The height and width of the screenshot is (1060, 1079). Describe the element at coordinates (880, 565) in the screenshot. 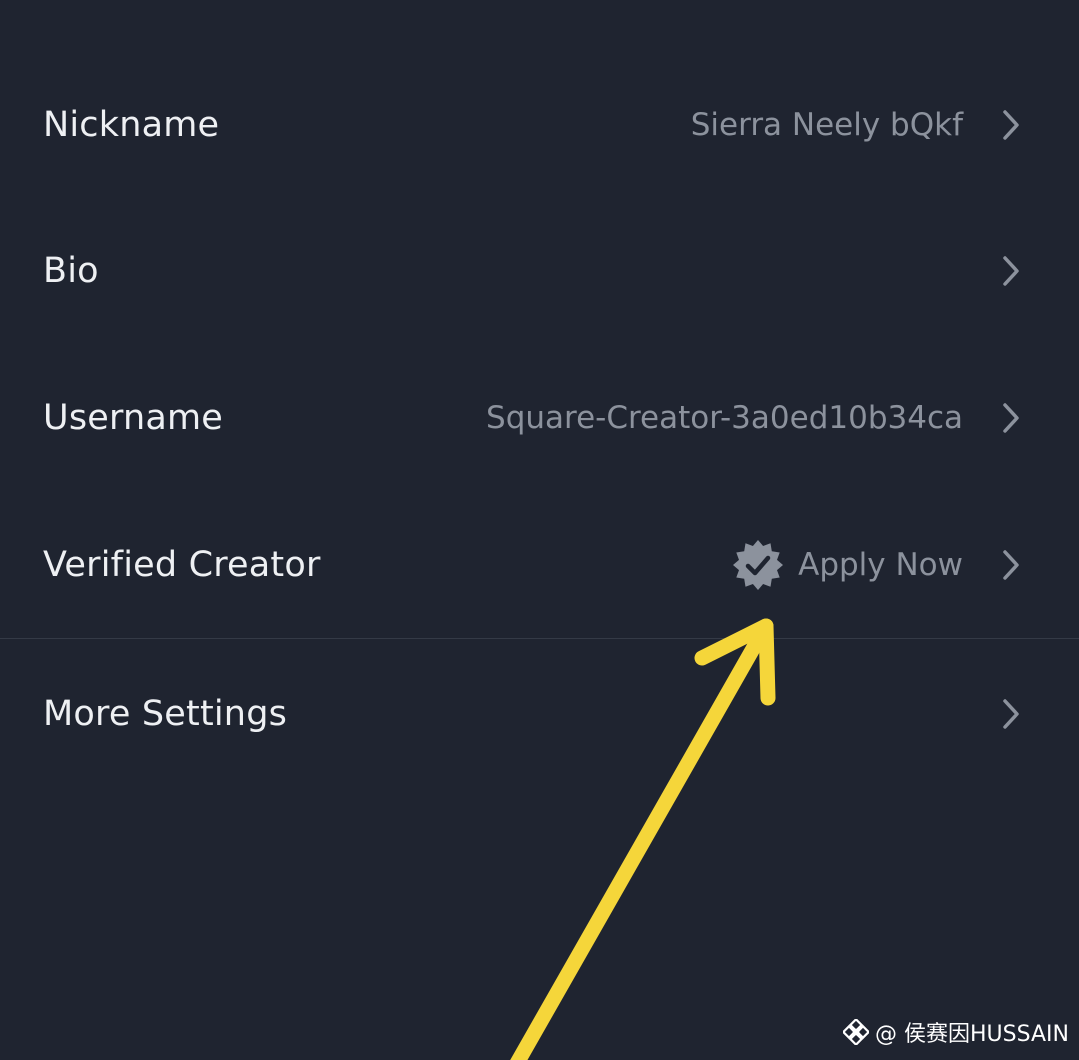

I see `apply-now-text: Apply Now` at that location.